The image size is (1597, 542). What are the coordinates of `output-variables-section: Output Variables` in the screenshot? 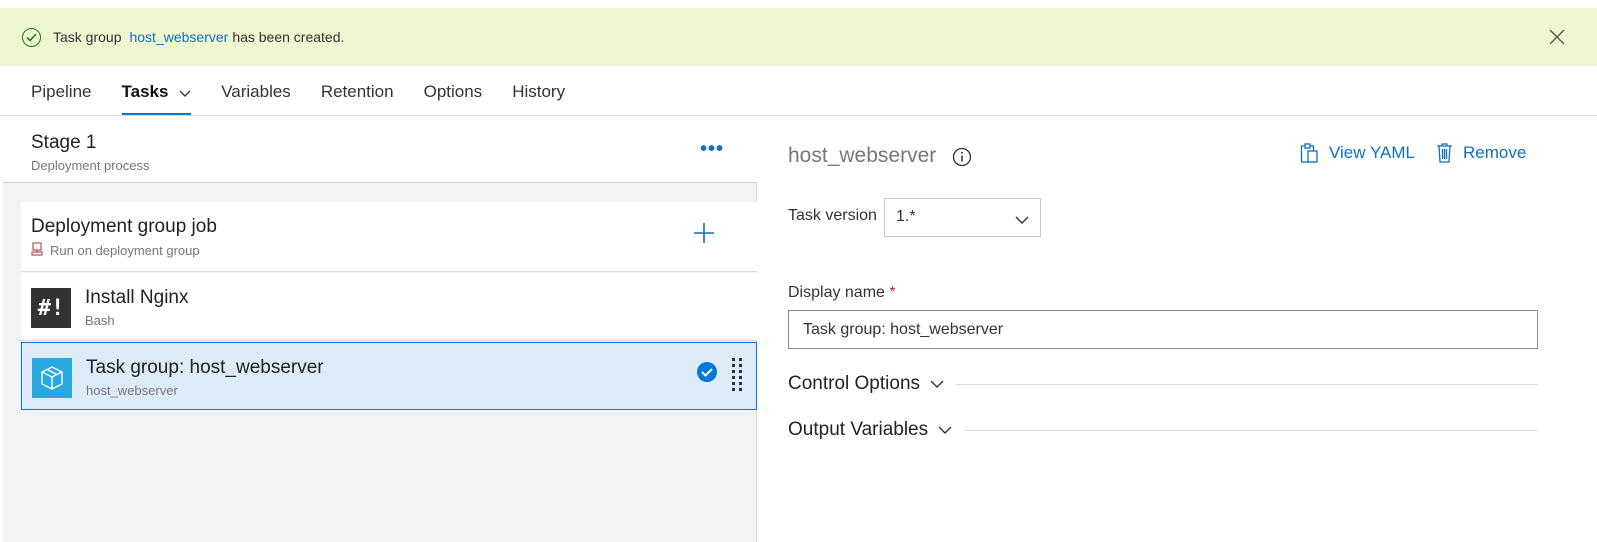 It's located at (1163, 430).